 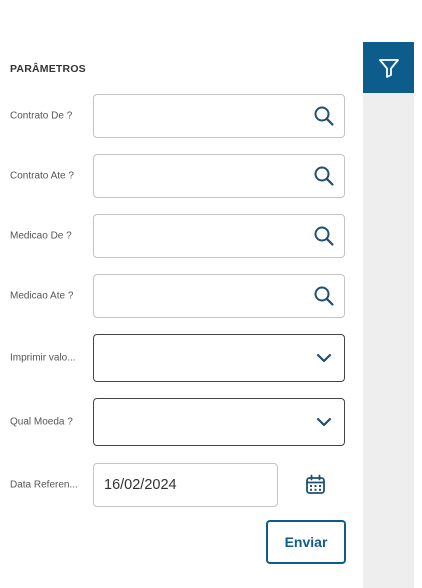 I want to click on contrato-ate-input, so click(x=219, y=176).